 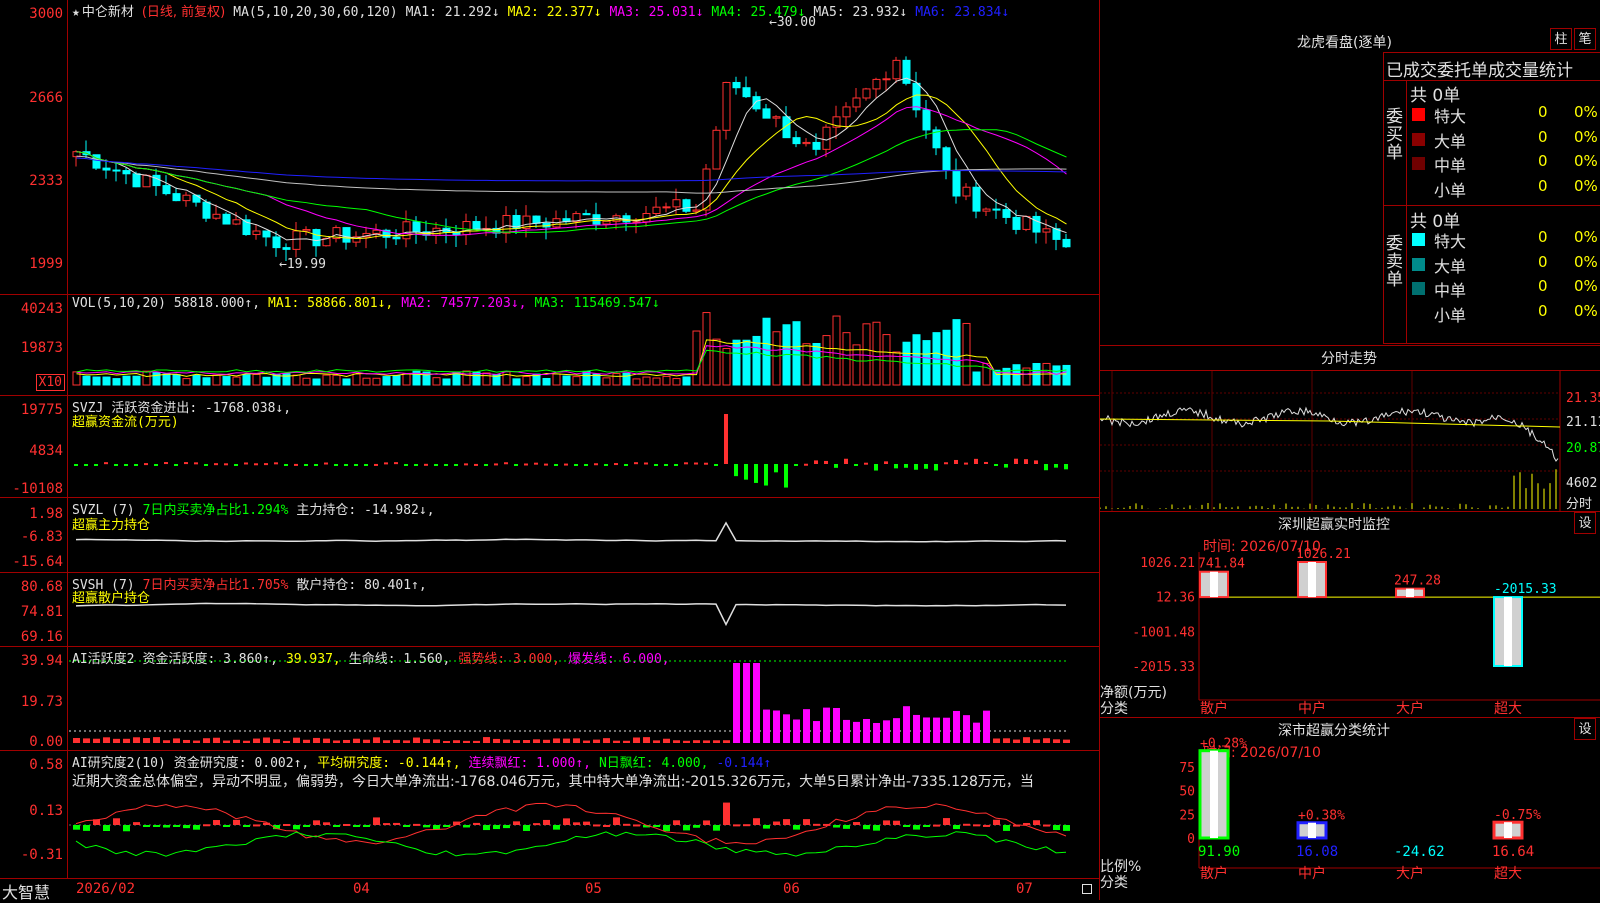 I want to click on buy-row-pct: 0%, so click(x=1586, y=161).